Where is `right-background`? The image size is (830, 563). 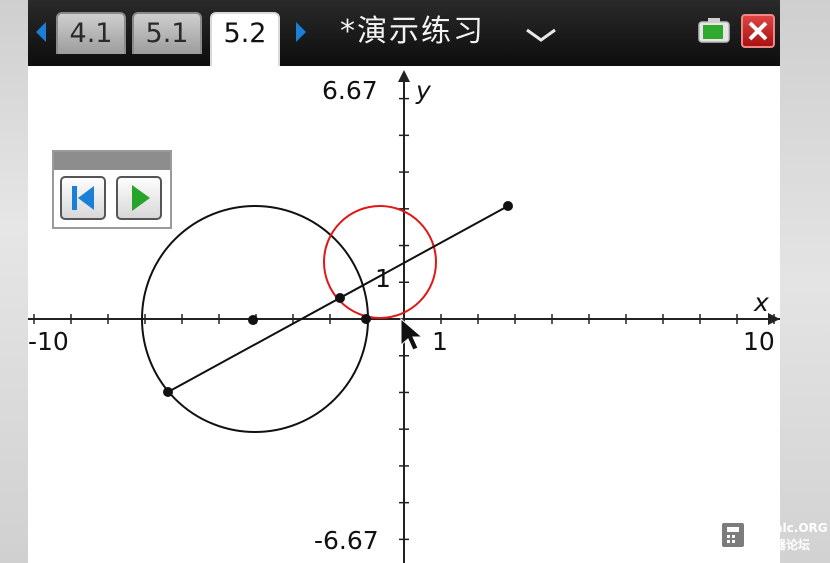 right-background is located at coordinates (805, 281).